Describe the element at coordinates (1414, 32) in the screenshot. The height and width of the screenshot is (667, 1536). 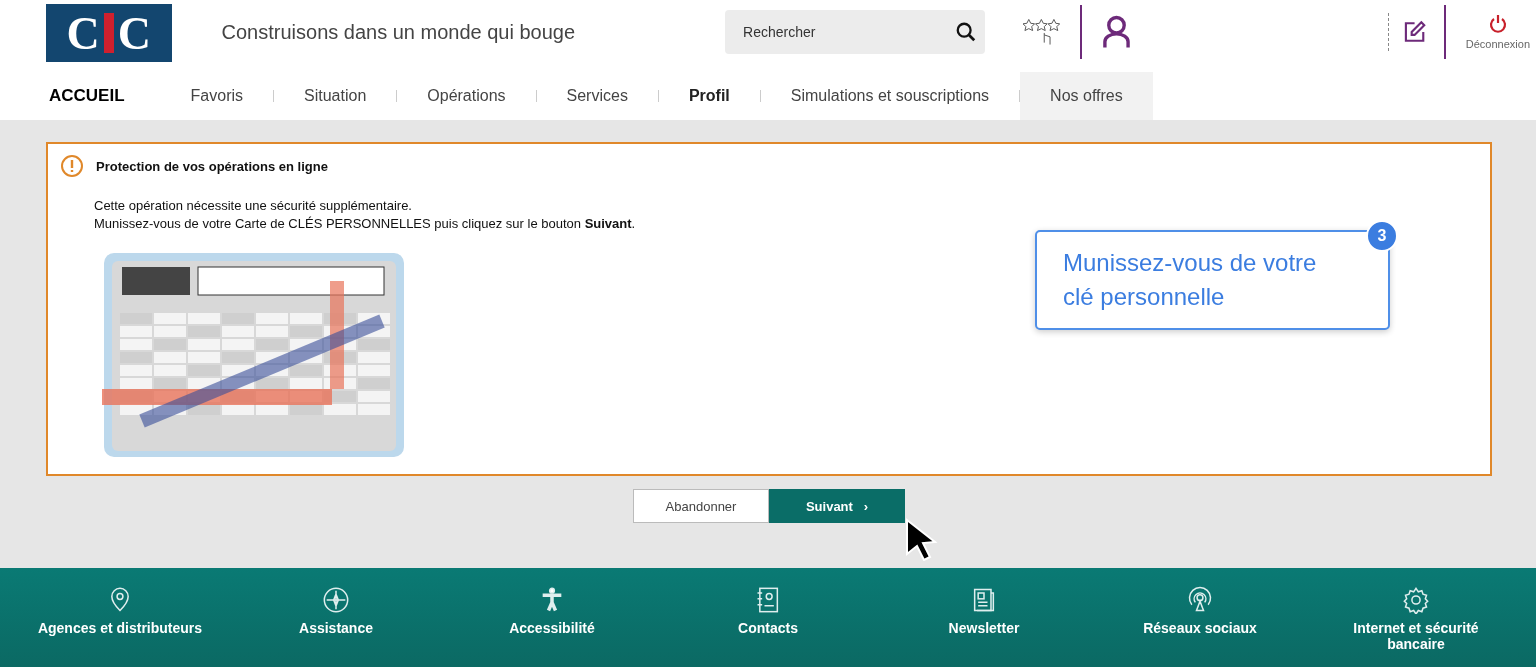
I see `edit-icon` at that location.